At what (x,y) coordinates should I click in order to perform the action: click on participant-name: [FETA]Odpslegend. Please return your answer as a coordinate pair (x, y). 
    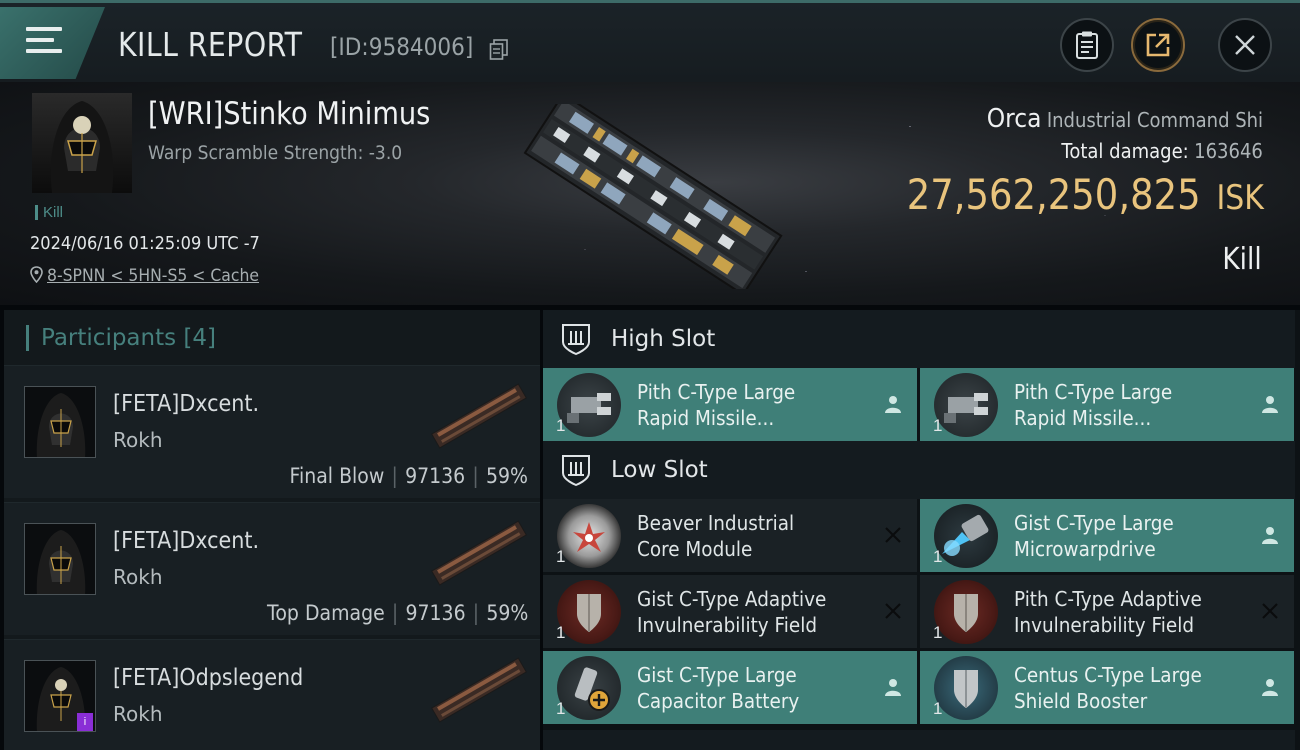
    Looking at the image, I should click on (208, 678).